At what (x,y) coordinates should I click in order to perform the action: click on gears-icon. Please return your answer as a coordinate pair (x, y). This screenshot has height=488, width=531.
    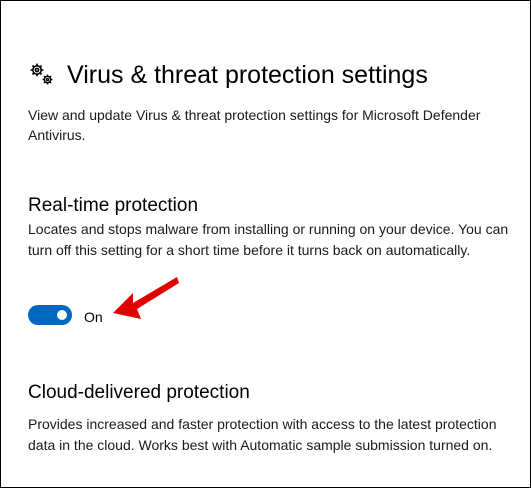
    Looking at the image, I should click on (41, 74).